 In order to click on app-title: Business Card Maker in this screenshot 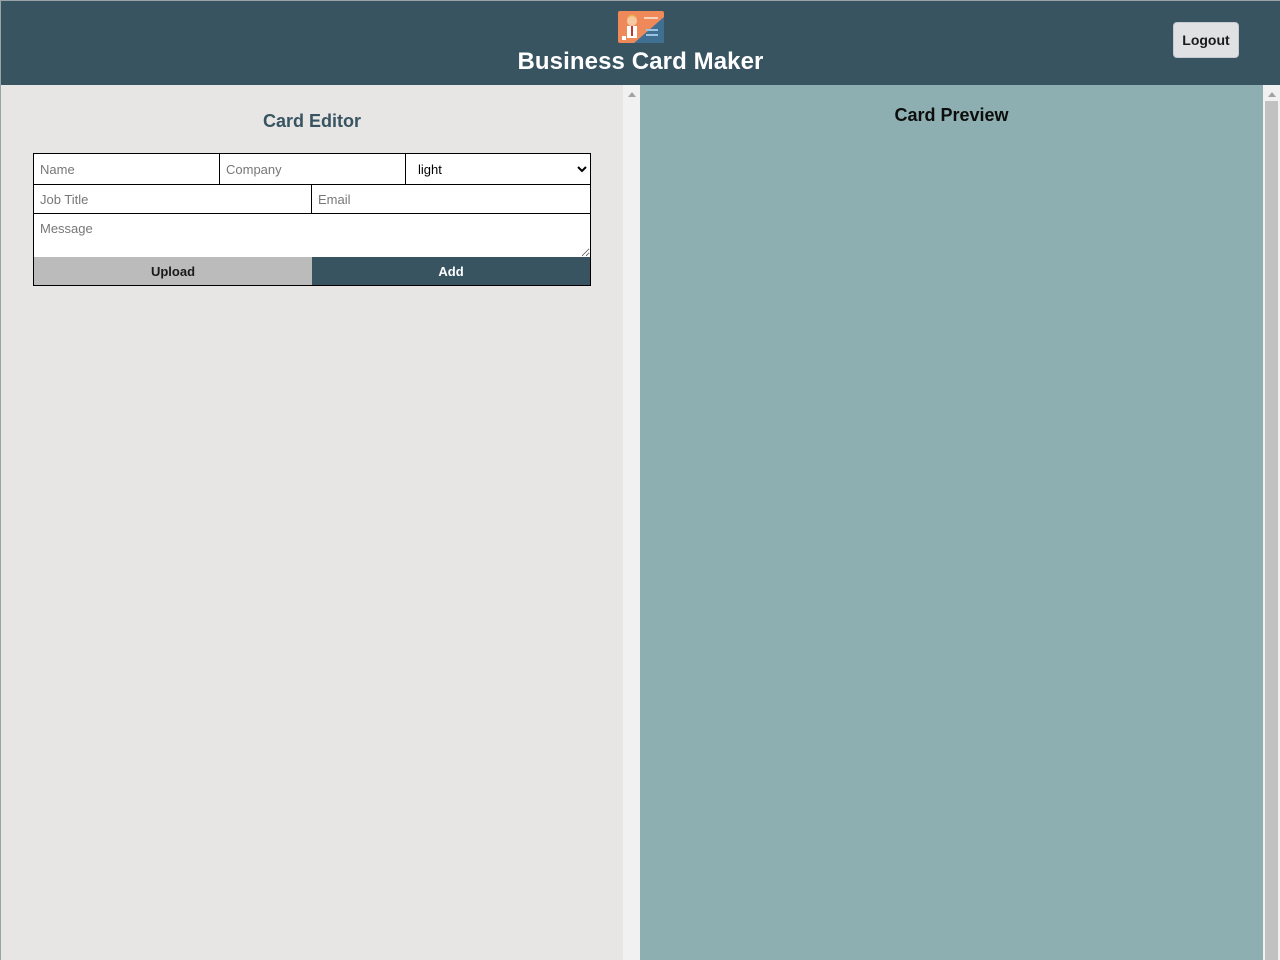, I will do `click(640, 61)`.